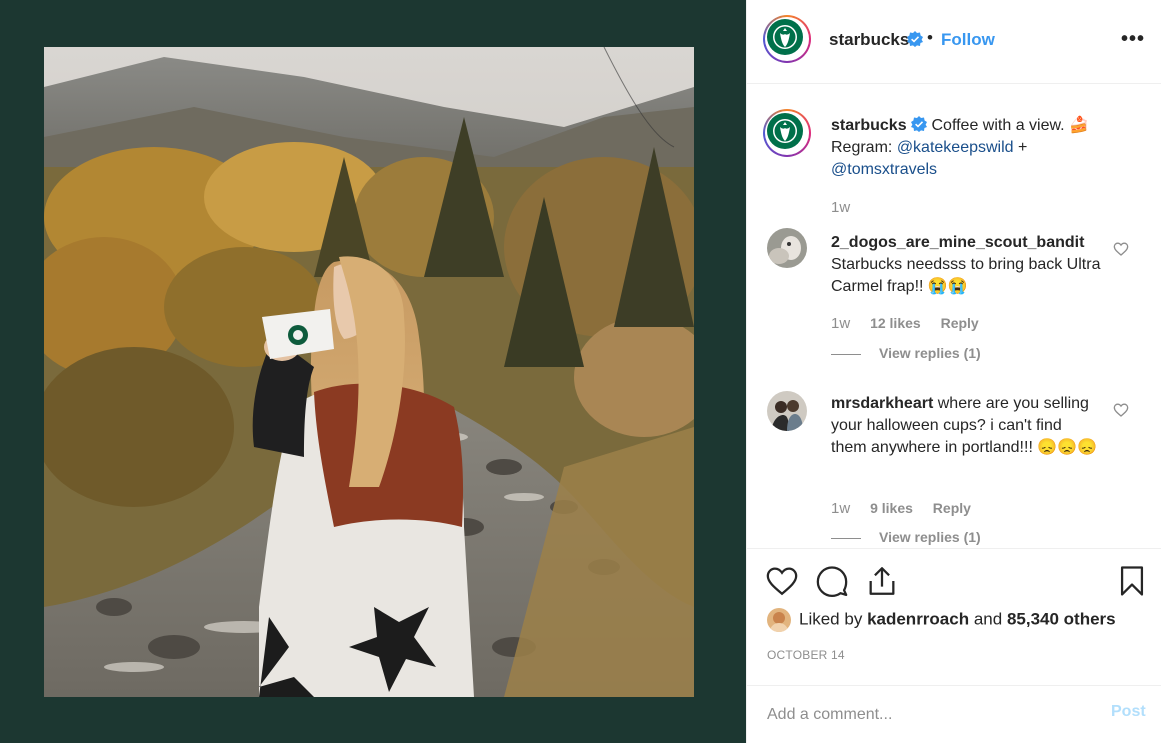 The height and width of the screenshot is (743, 1161). What do you see at coordinates (869, 40) in the screenshot?
I see `post-username: starbucks` at bounding box center [869, 40].